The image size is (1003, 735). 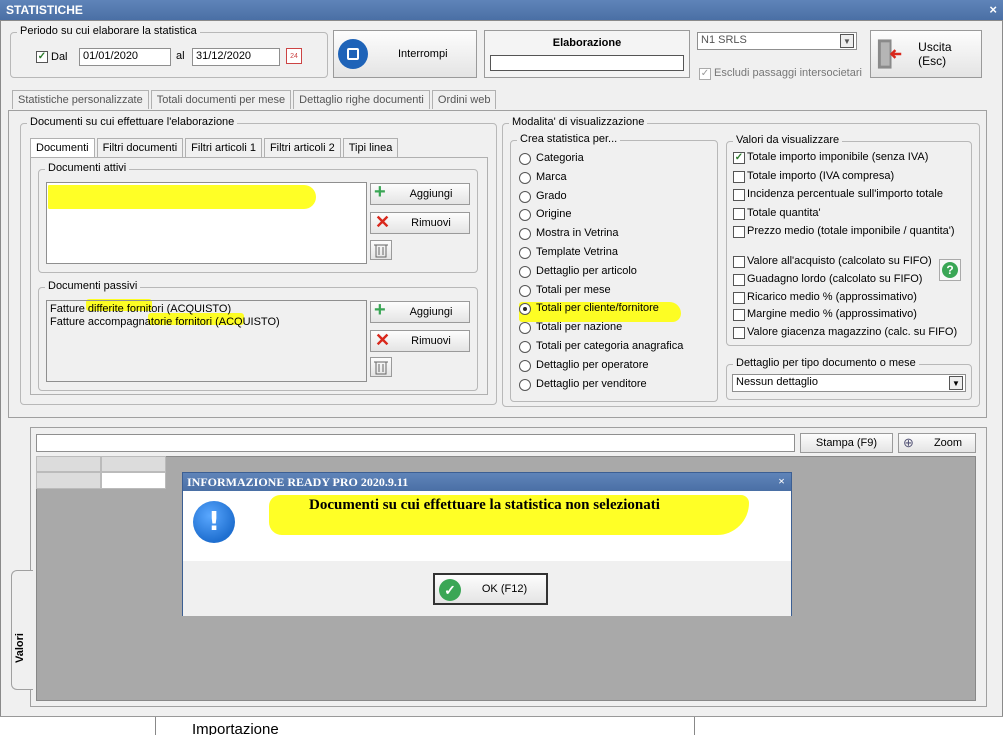 What do you see at coordinates (705, 74) in the screenshot?
I see `escludi-checkbox: ✓` at bounding box center [705, 74].